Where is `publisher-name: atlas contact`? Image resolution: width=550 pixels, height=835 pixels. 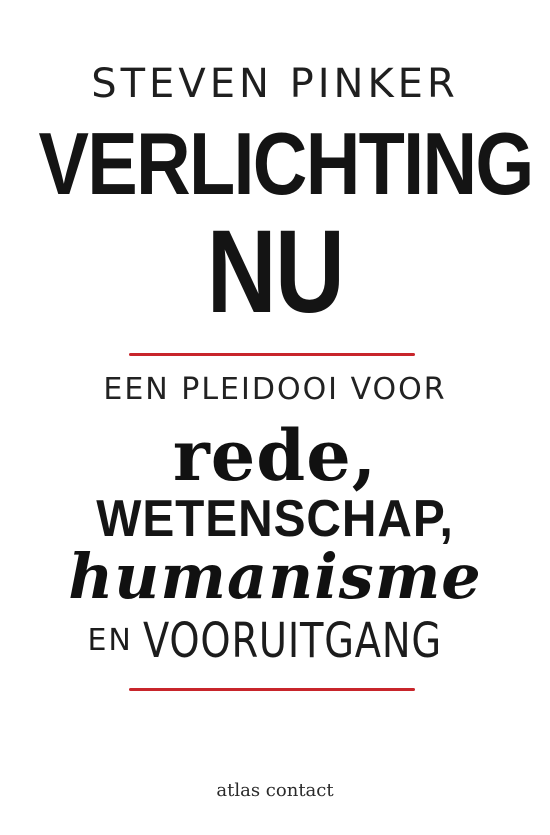
publisher-name: atlas contact is located at coordinates (275, 790).